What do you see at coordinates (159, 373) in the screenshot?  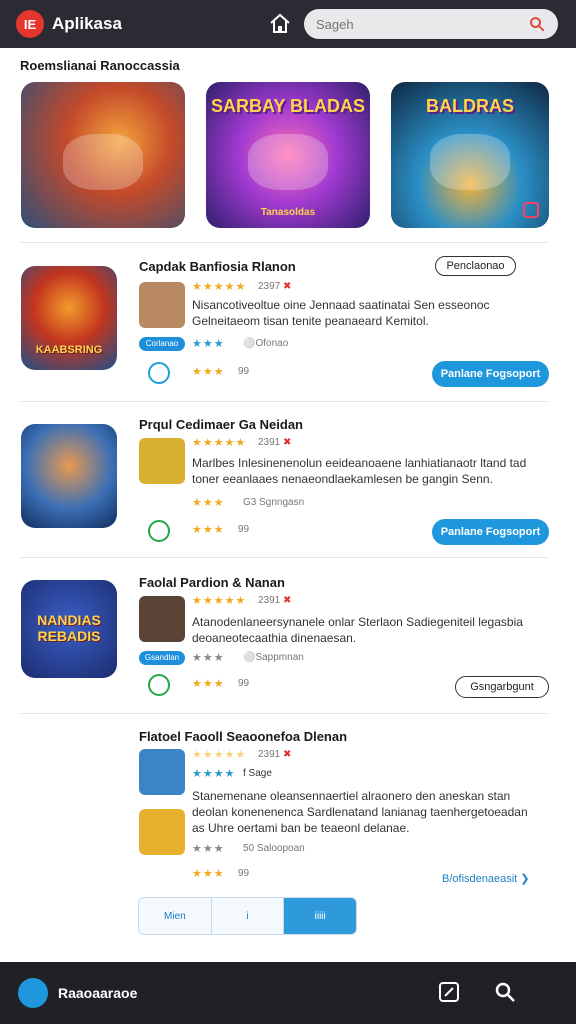 I see `refresh-icon` at bounding box center [159, 373].